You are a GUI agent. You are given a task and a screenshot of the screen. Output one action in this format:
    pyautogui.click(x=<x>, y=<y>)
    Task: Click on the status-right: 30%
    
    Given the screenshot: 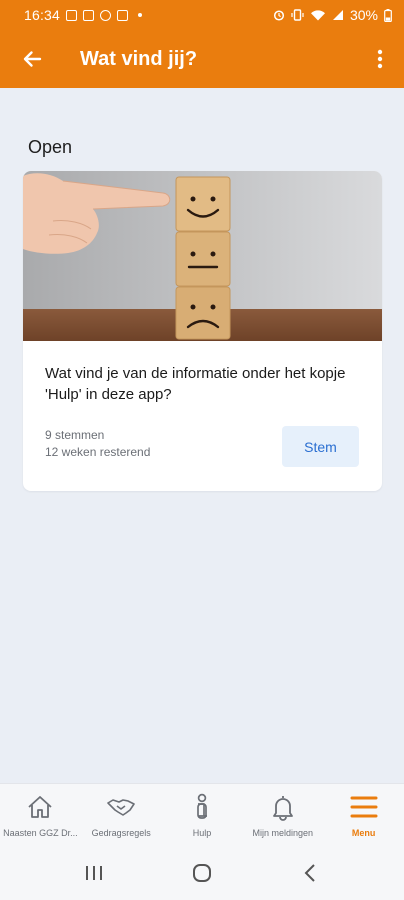 What is the action you would take?
    pyautogui.click(x=332, y=15)
    